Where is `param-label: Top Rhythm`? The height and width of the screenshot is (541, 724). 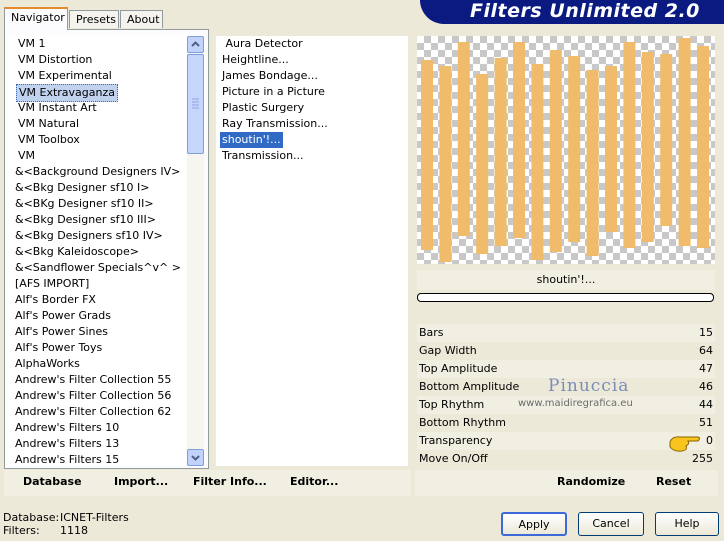
param-label: Top Rhythm is located at coordinates (452, 404).